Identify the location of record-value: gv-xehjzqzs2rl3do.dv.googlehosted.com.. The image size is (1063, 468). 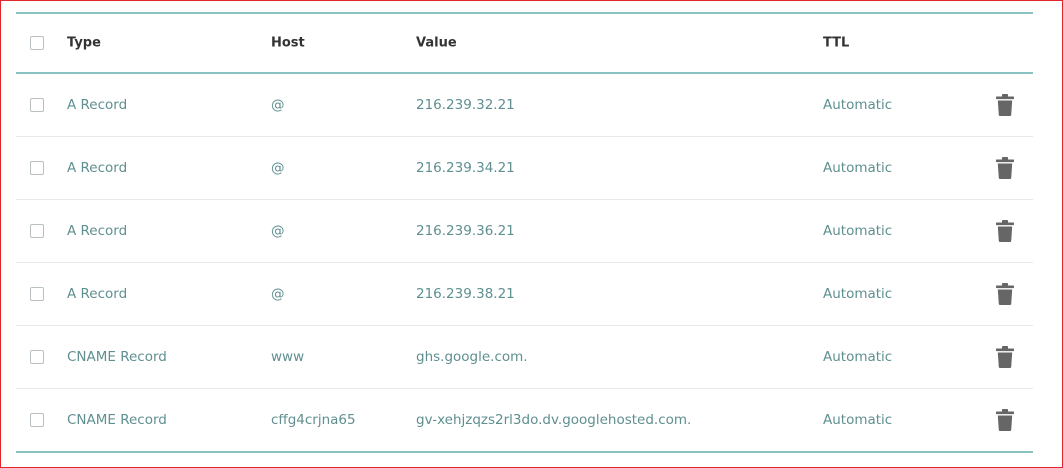
(554, 420).